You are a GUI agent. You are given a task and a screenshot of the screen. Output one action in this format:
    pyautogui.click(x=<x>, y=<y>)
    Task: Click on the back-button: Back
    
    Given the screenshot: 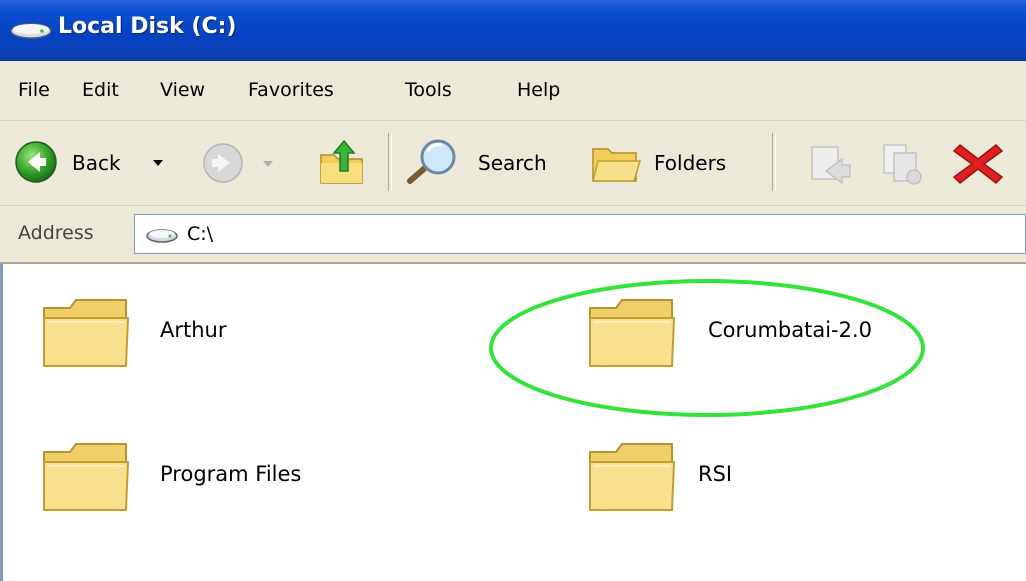 What is the action you would take?
    pyautogui.click(x=99, y=163)
    